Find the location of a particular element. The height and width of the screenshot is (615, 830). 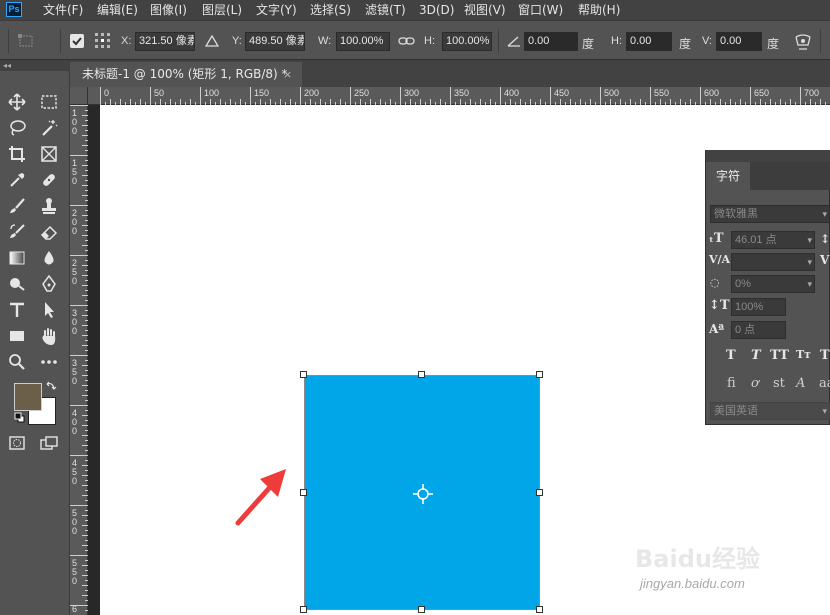

foreground-color-swatch is located at coordinates (28, 397).